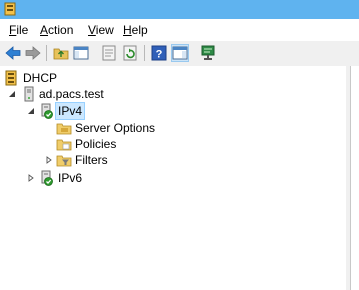  I want to click on back-arrow-icon, so click(13, 53).